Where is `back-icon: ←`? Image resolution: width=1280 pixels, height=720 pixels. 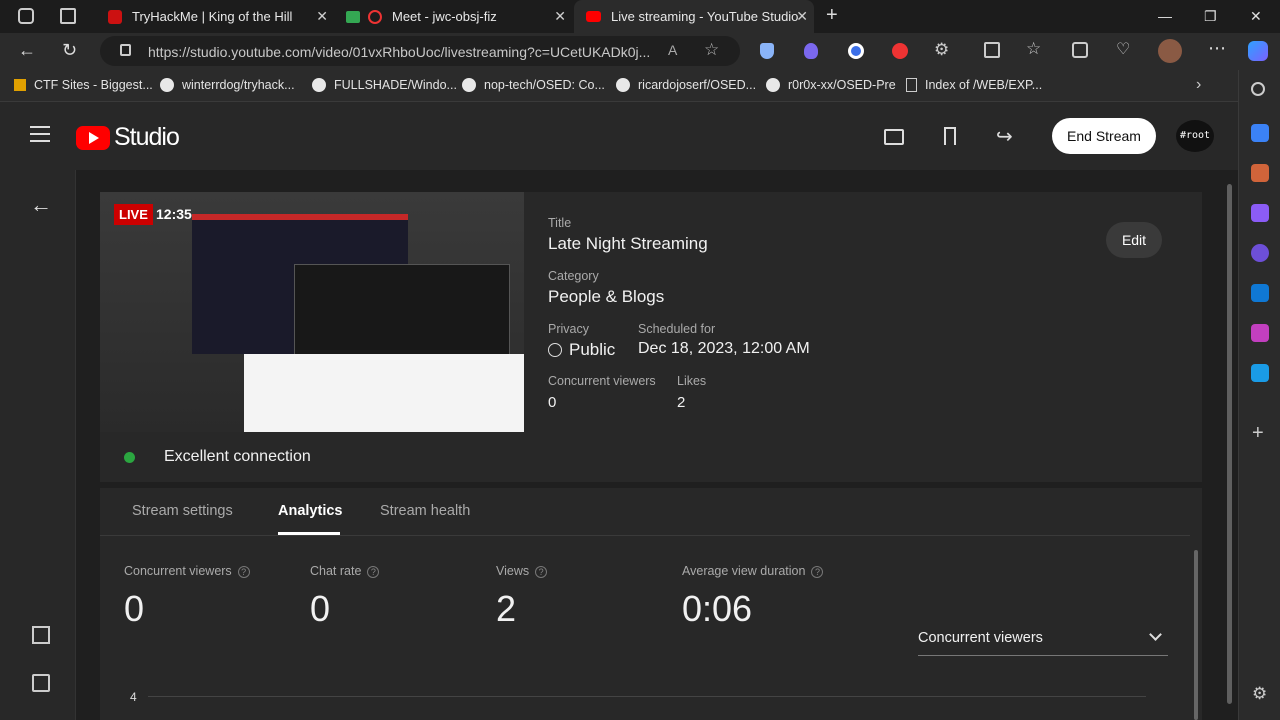
back-icon: ← is located at coordinates (27, 50).